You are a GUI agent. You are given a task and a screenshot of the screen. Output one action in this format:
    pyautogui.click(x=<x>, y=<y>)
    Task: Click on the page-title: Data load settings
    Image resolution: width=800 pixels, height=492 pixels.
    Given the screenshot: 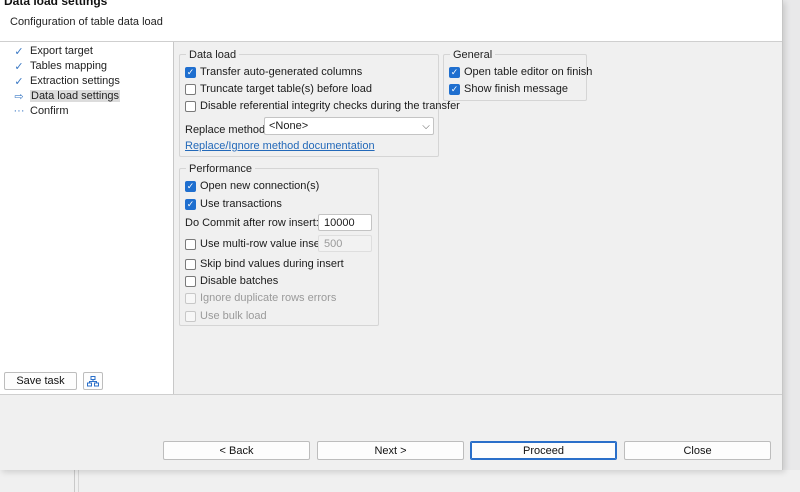 What is the action you would take?
    pyautogui.click(x=56, y=4)
    